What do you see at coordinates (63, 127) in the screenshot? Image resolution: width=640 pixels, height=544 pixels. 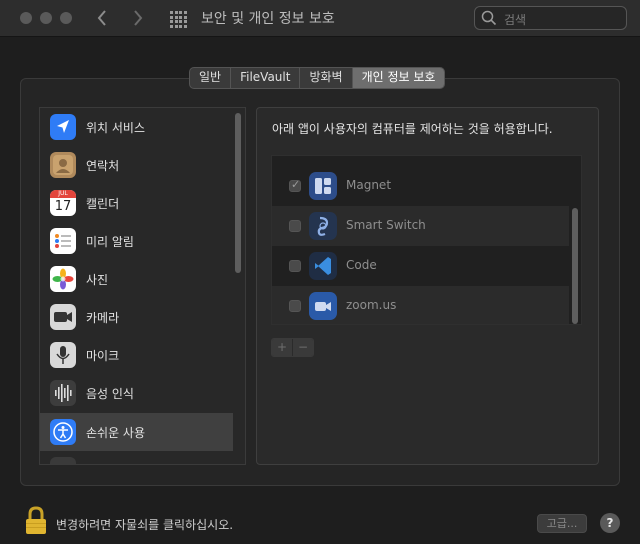 I see `location-arrow-icon` at bounding box center [63, 127].